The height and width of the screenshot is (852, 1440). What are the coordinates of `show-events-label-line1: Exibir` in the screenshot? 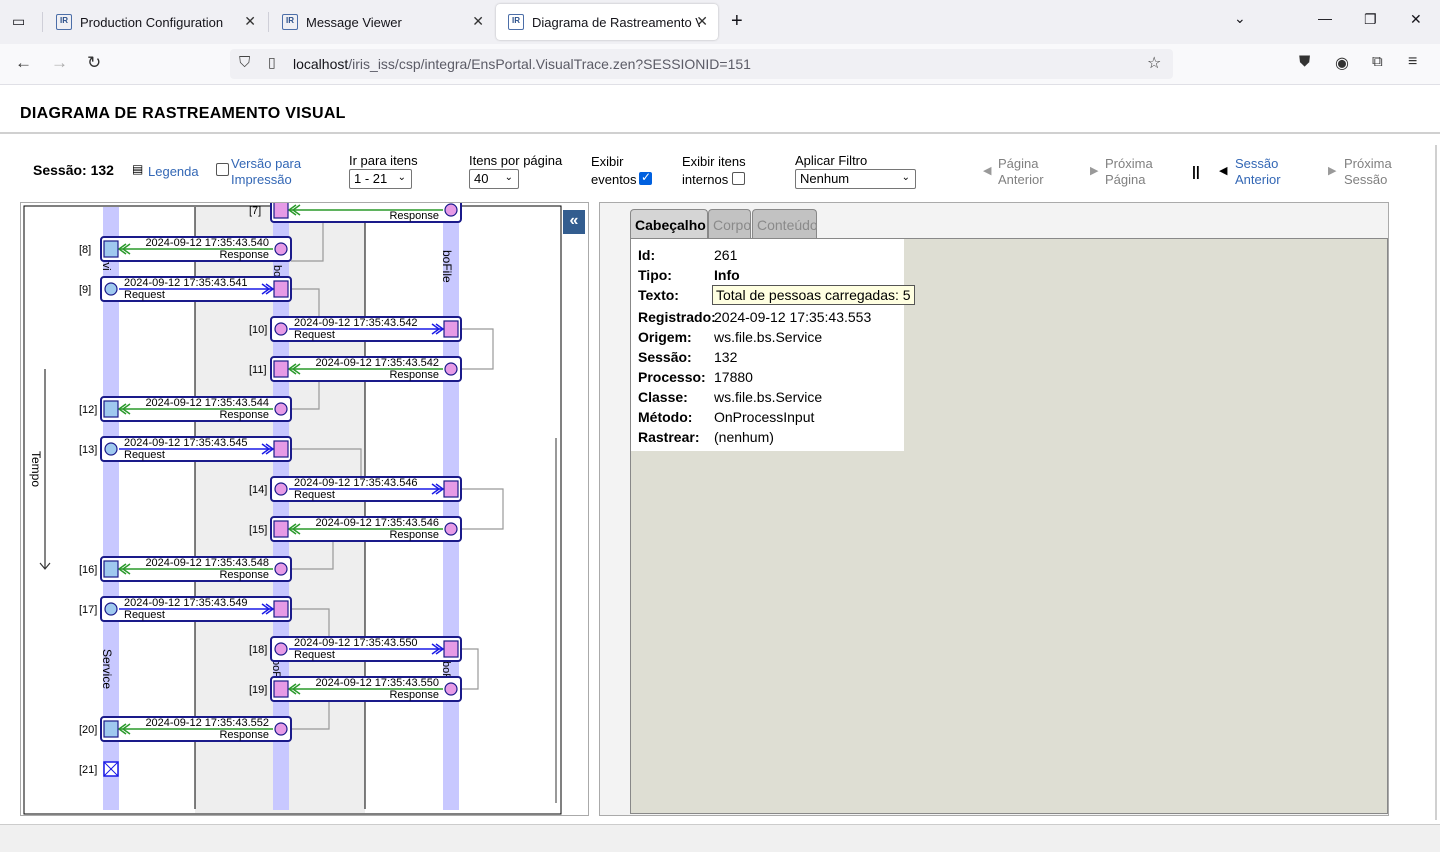 It's located at (607, 161).